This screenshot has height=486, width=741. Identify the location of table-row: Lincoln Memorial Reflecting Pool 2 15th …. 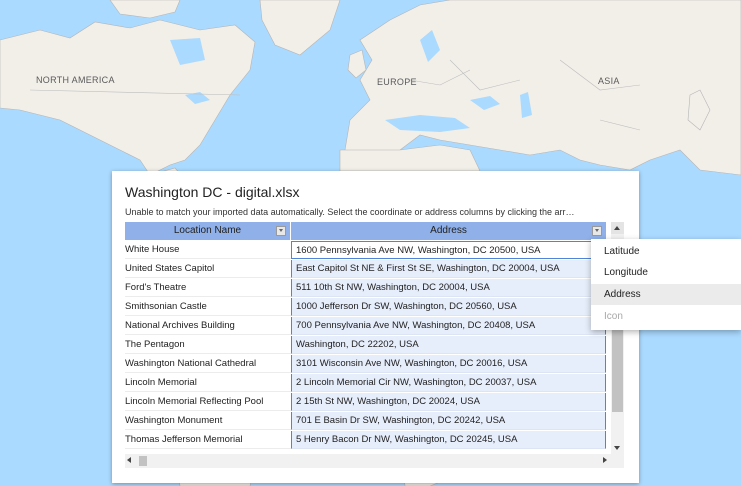
(365, 402).